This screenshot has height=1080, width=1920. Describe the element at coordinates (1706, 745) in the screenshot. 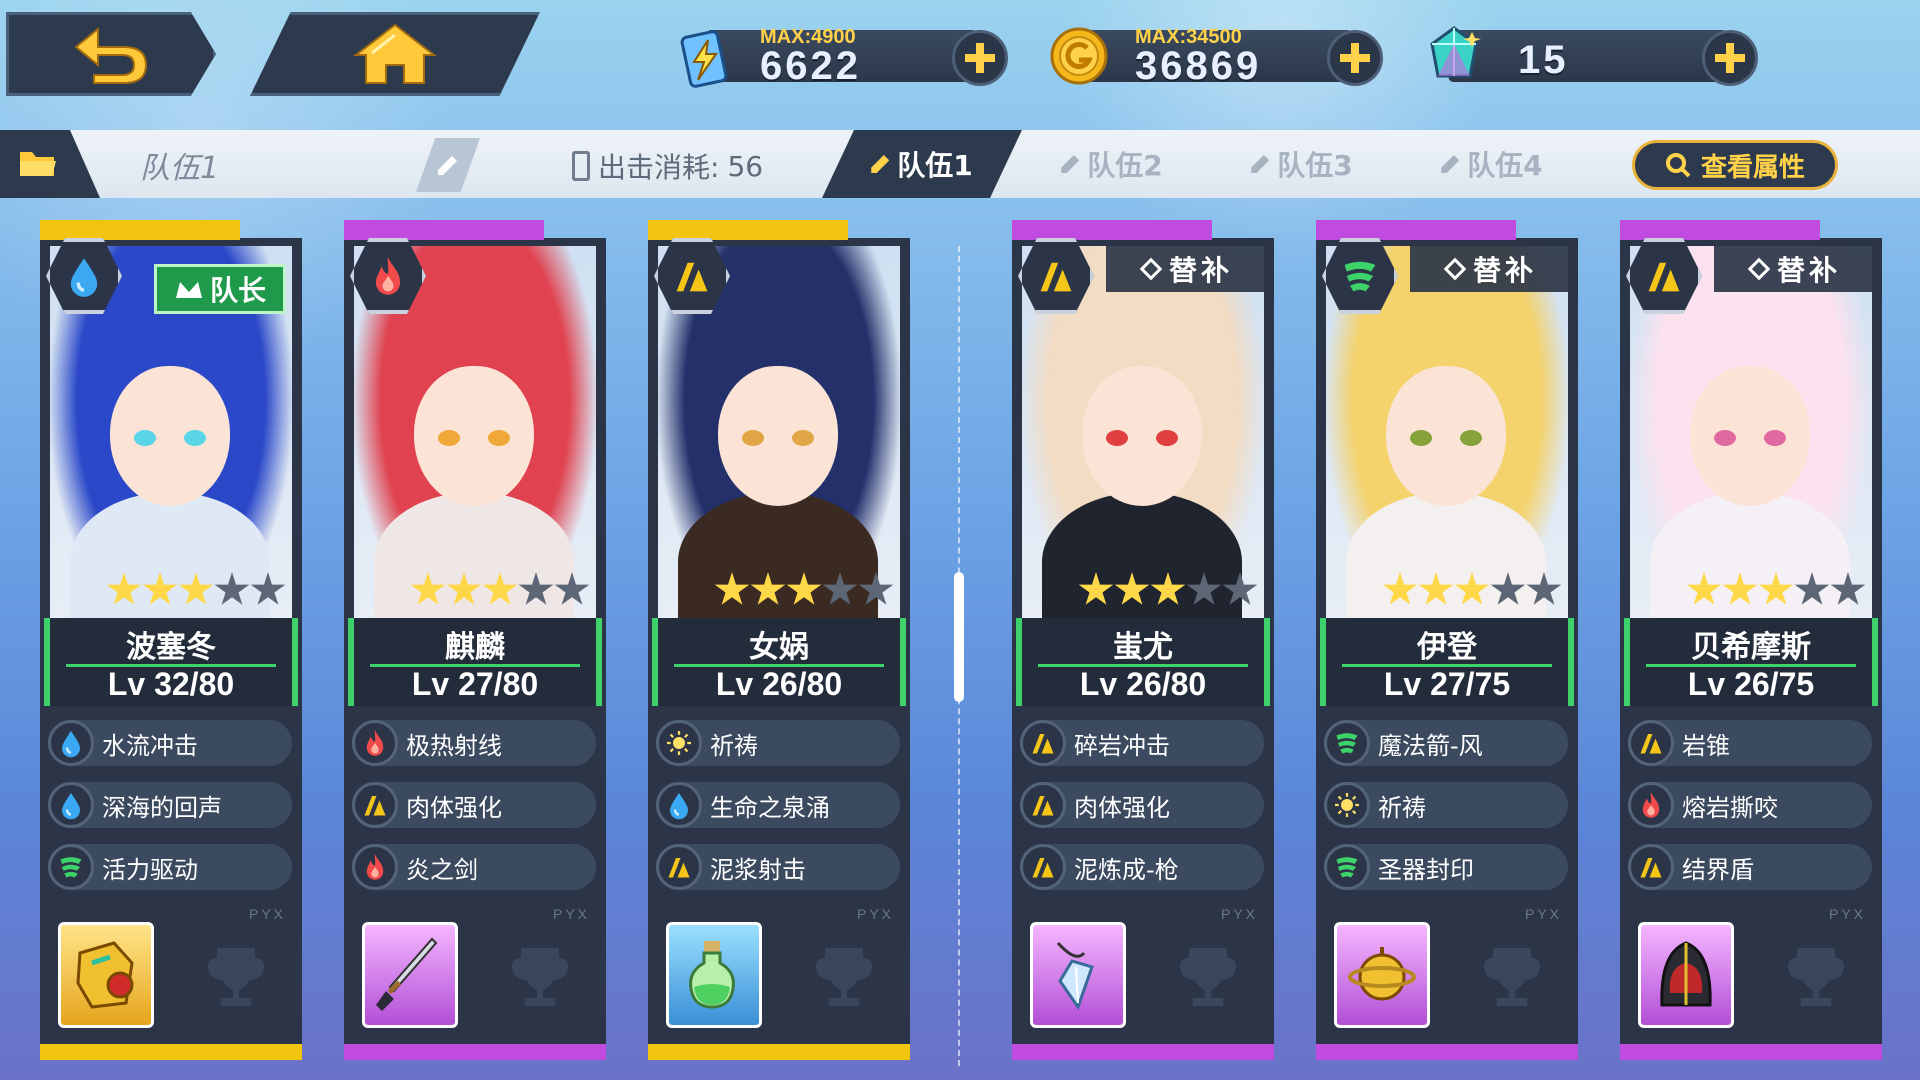

I see `skill-label: 岩锥` at that location.